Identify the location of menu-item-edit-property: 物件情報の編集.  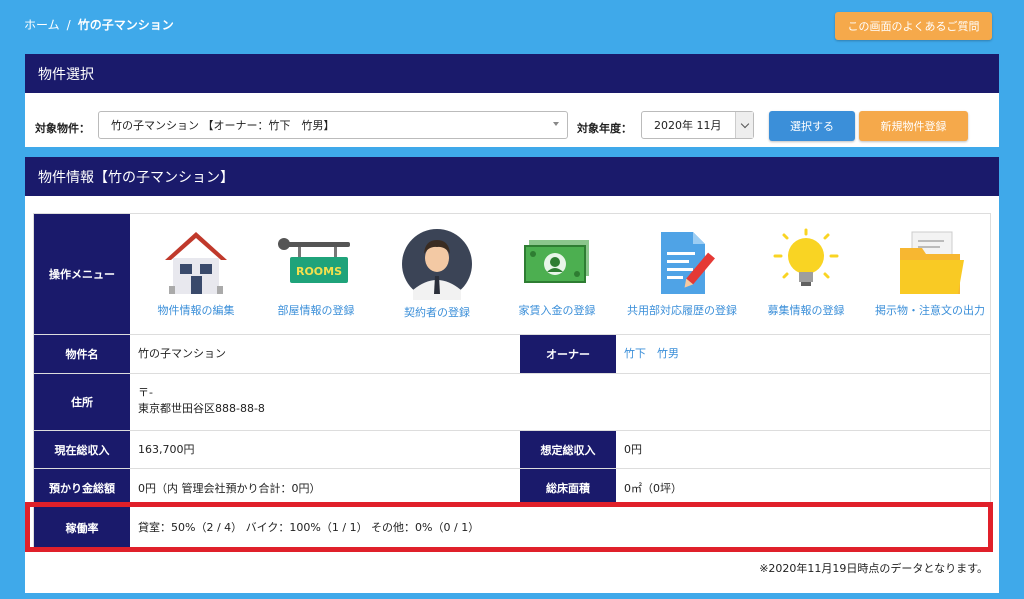
(196, 273).